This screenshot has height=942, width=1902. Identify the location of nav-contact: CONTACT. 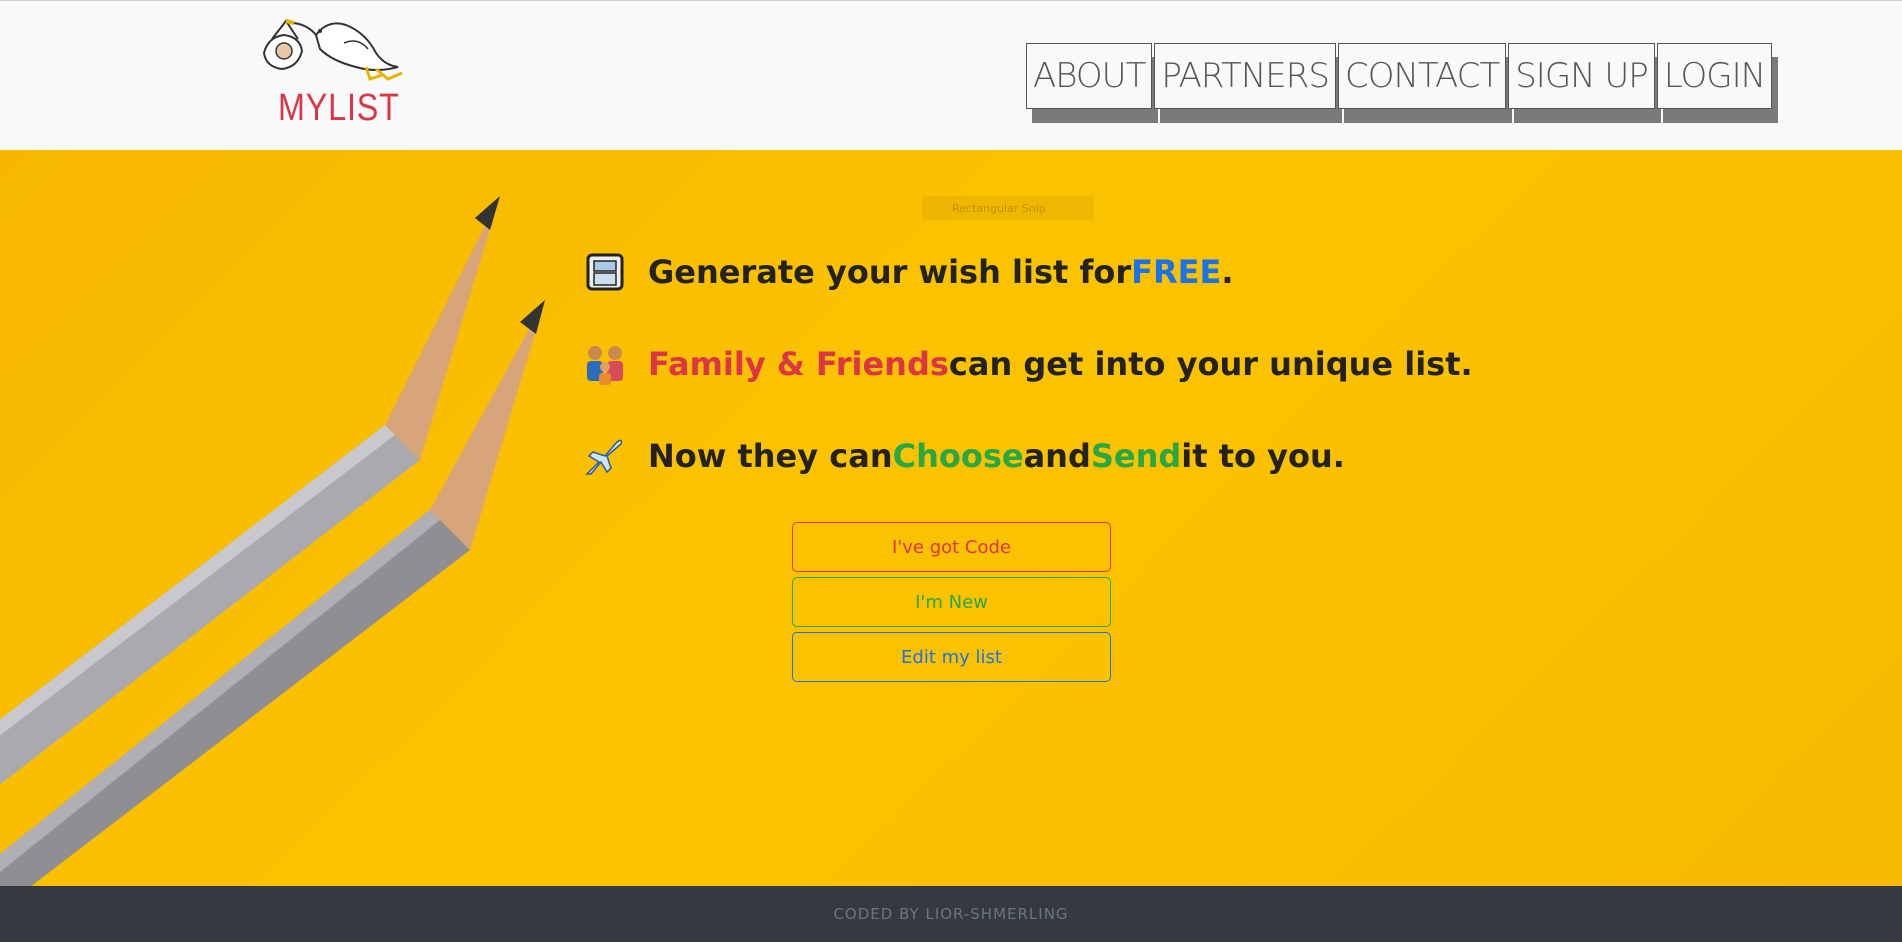
(1425, 83).